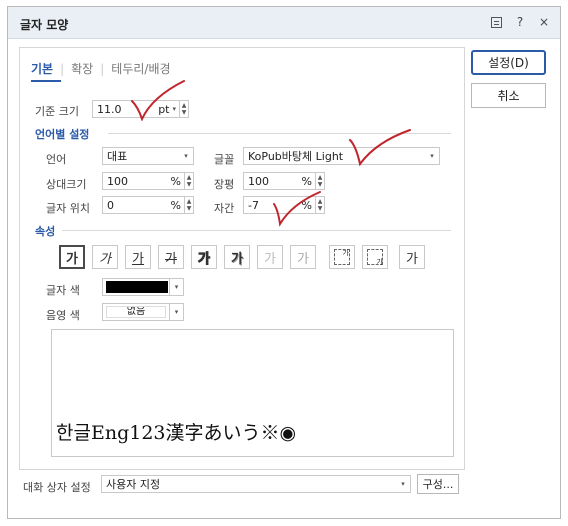 The height and width of the screenshot is (526, 568). I want to click on font-label: 글꼴, so click(224, 159).